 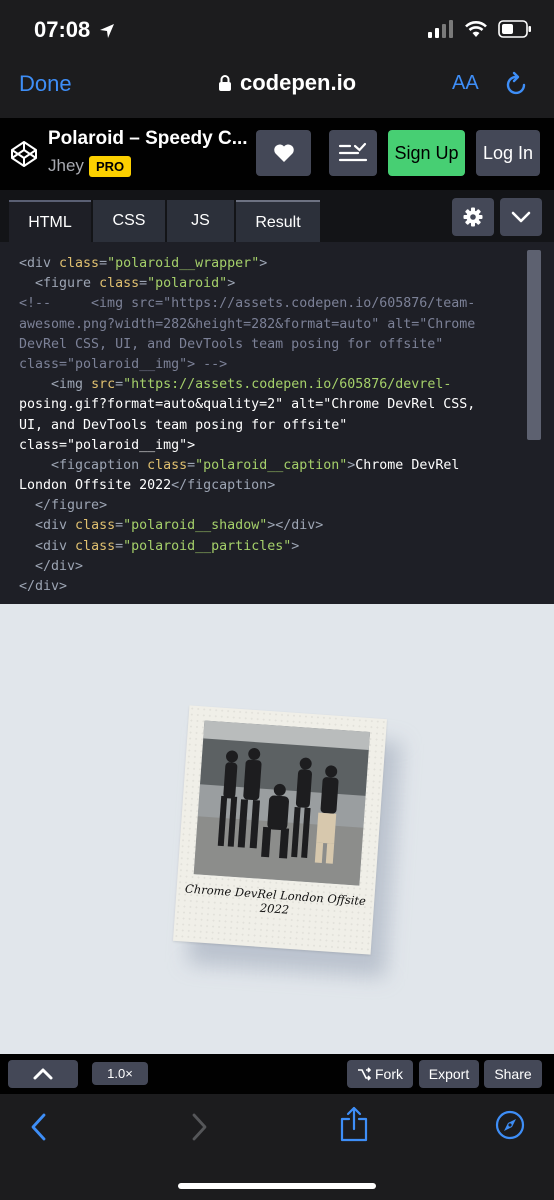 I want to click on home-indicator, so click(x=277, y=1186).